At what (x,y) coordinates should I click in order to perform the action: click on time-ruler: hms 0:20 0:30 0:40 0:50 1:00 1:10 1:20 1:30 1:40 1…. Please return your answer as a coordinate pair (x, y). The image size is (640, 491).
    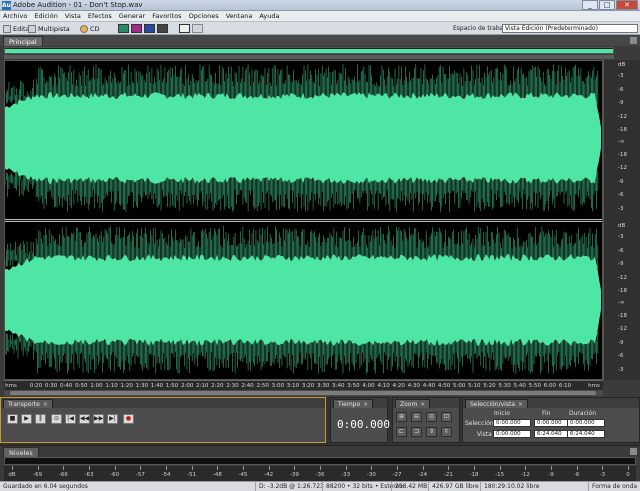
    Looking at the image, I should click on (303, 385).